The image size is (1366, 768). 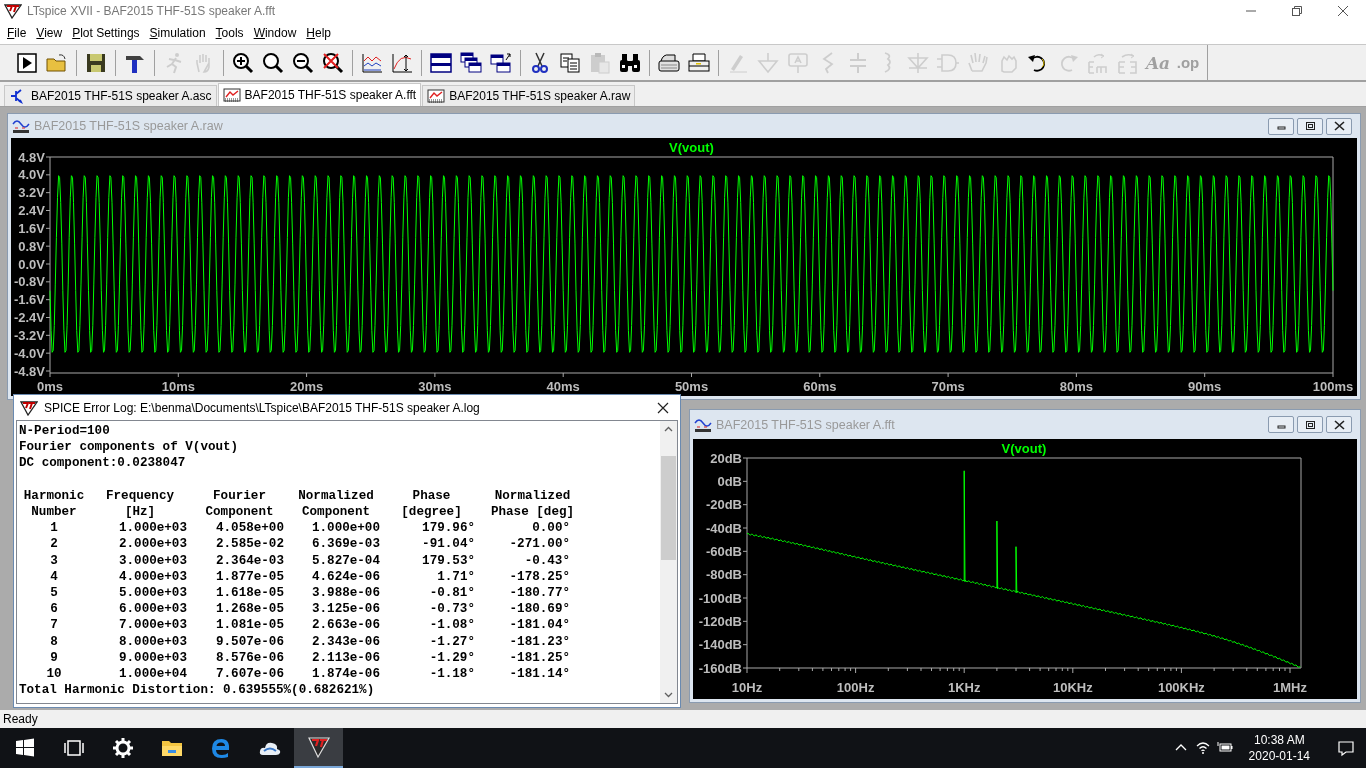 What do you see at coordinates (539, 625) in the screenshot?
I see `table-cell-text: -181.04°` at bounding box center [539, 625].